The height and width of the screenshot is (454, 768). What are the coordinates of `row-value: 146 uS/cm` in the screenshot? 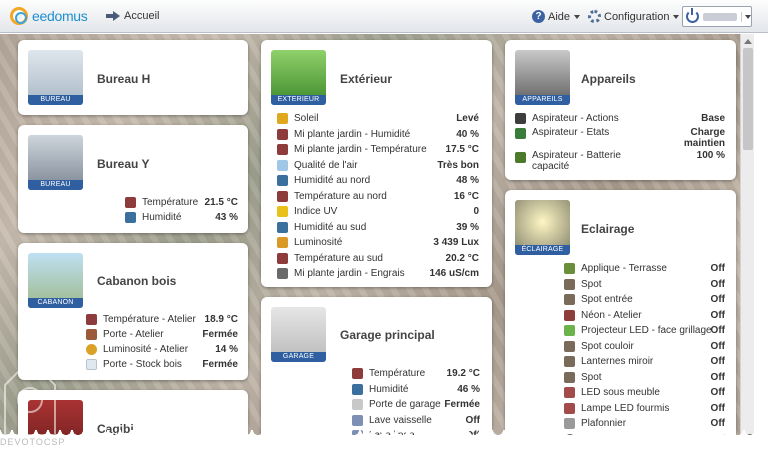 It's located at (454, 273).